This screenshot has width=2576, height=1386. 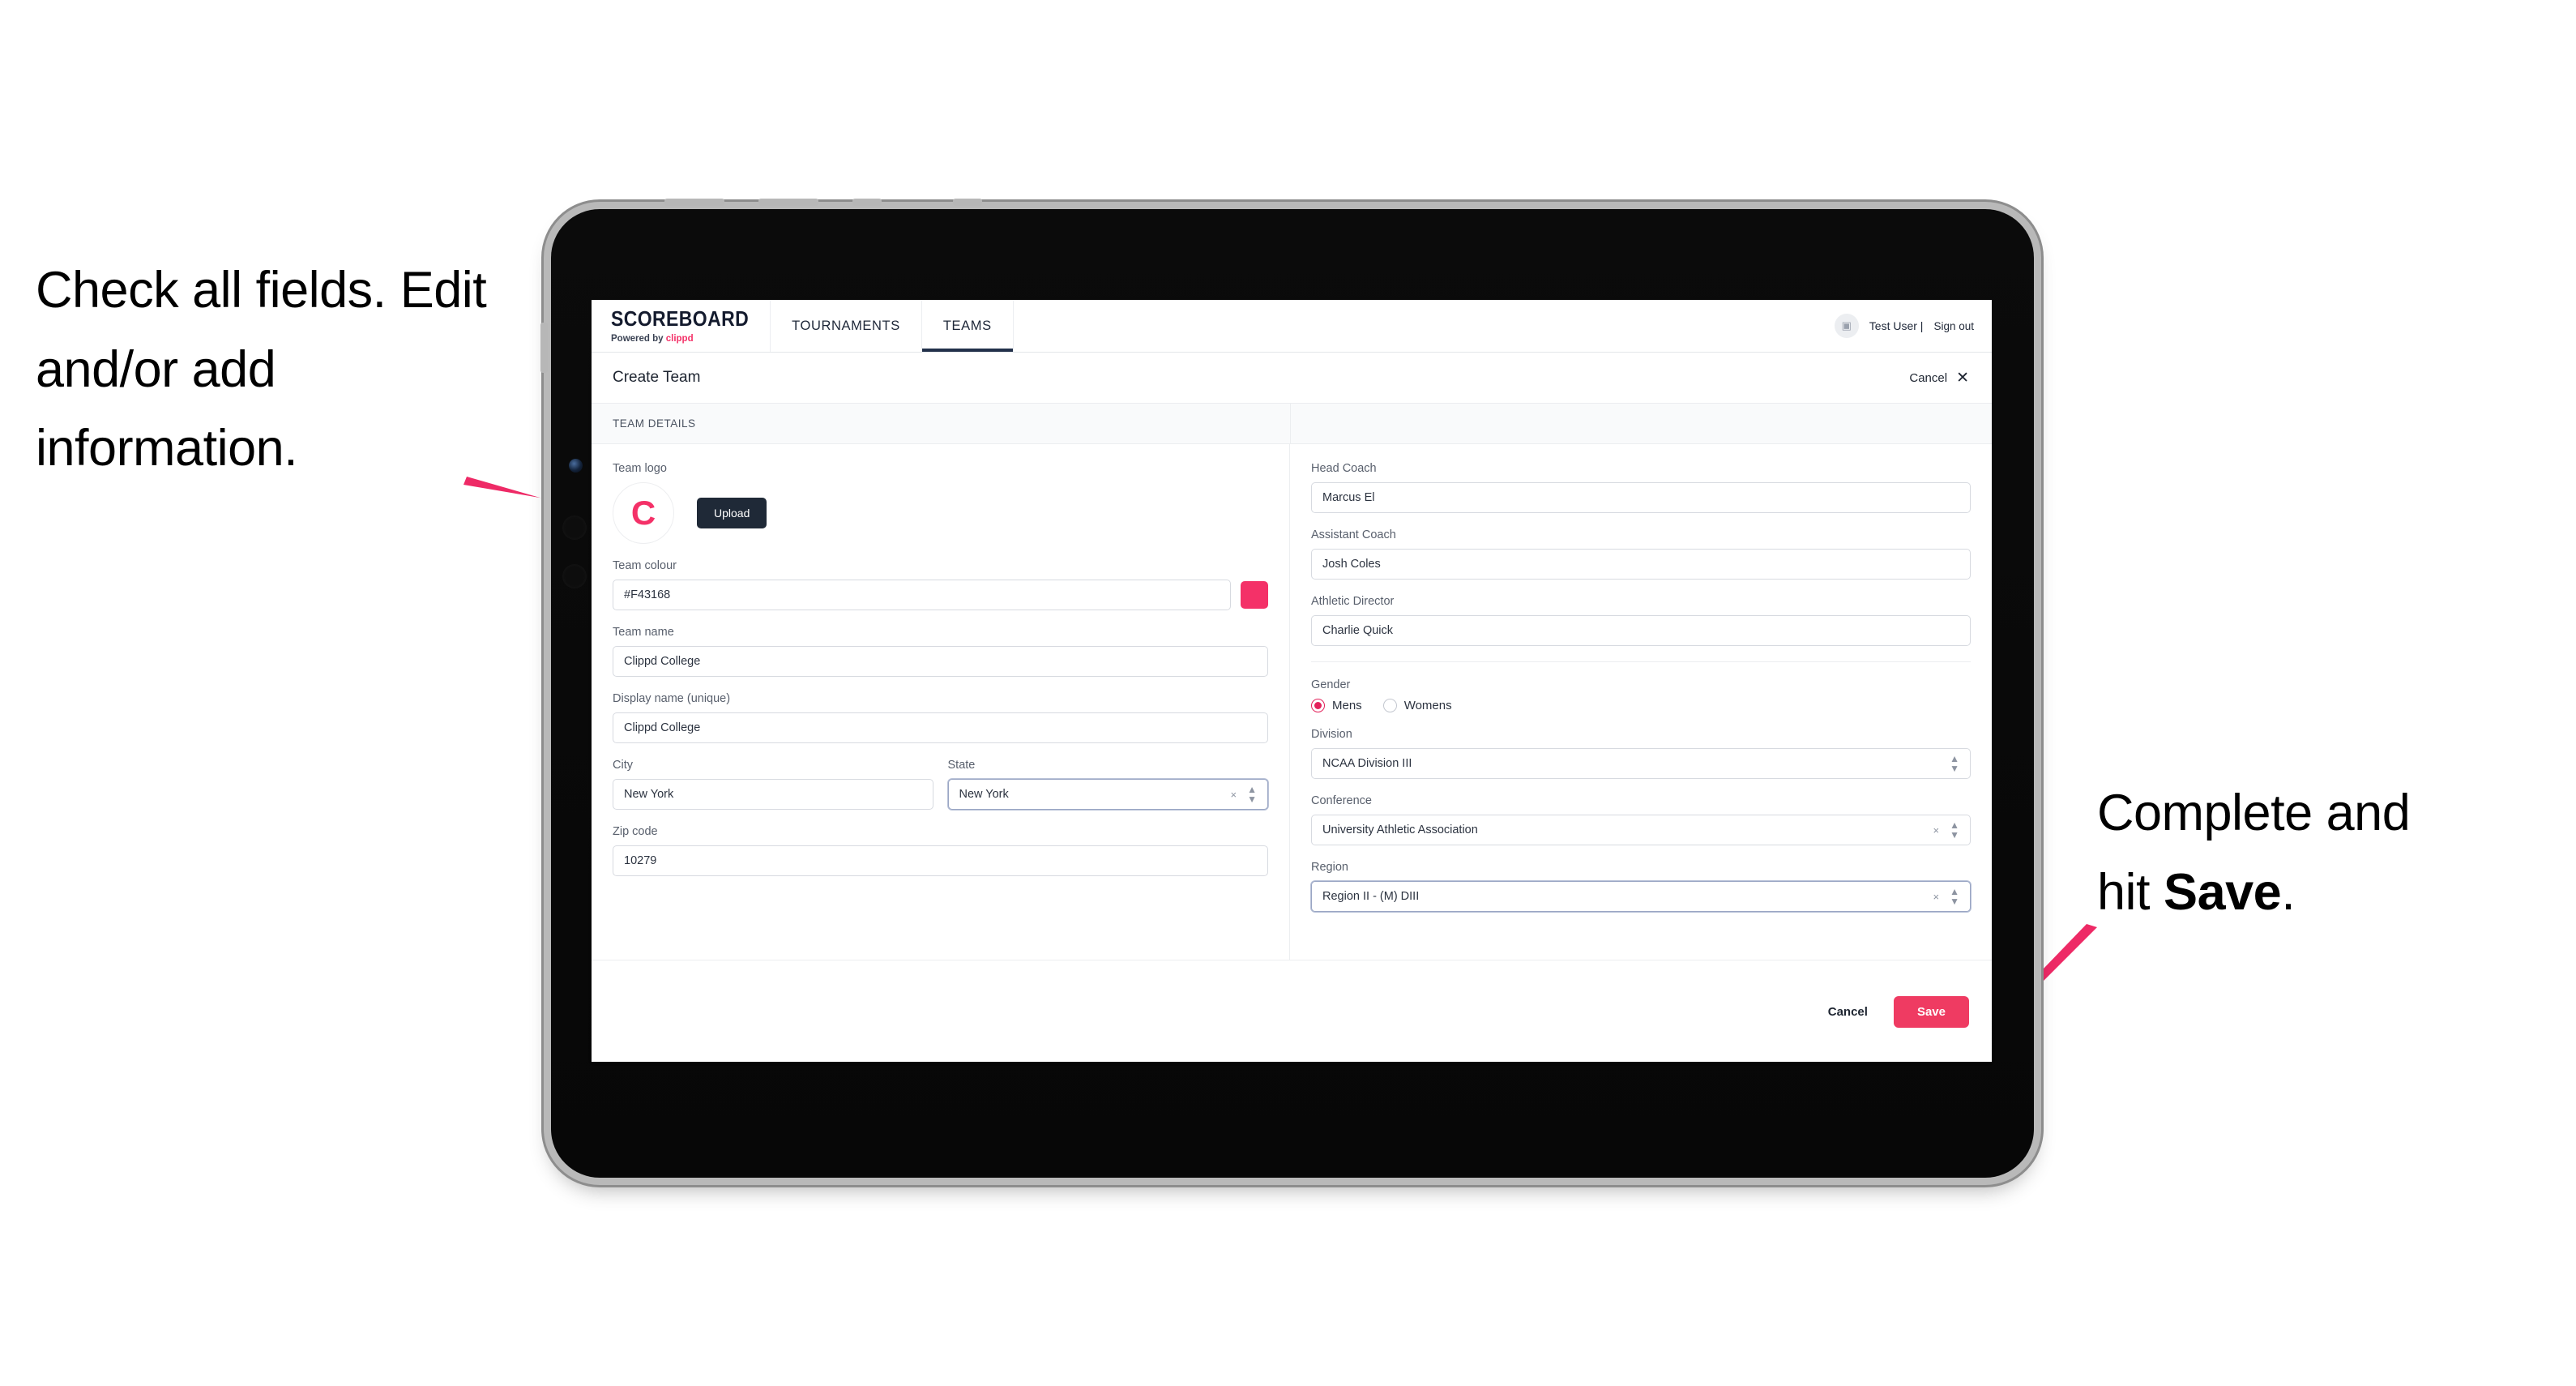 I want to click on team-colour-row: #F43168, so click(x=940, y=595).